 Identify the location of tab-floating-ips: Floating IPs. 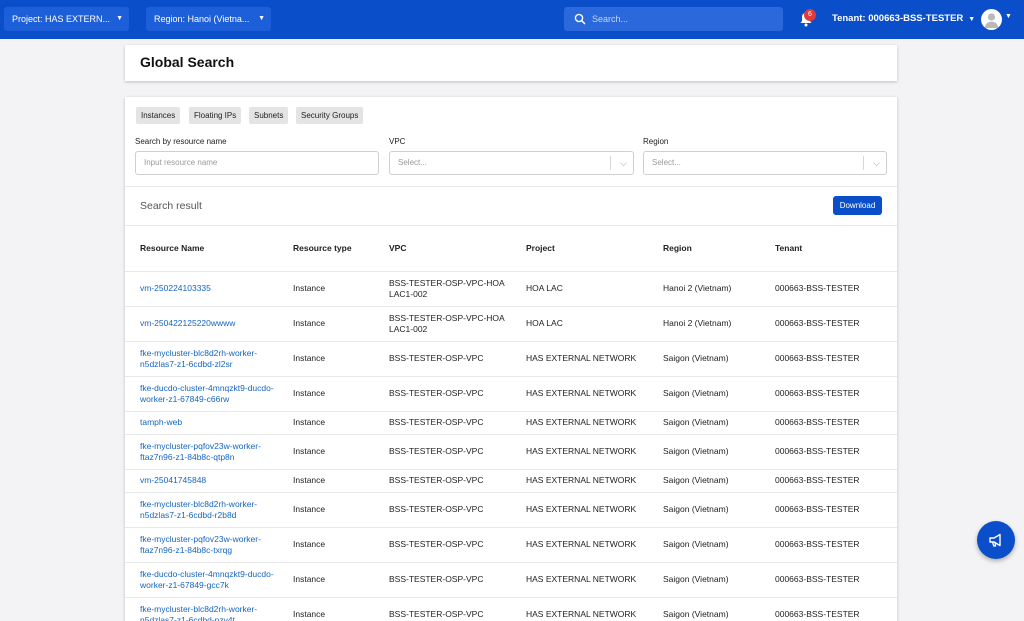
(215, 115).